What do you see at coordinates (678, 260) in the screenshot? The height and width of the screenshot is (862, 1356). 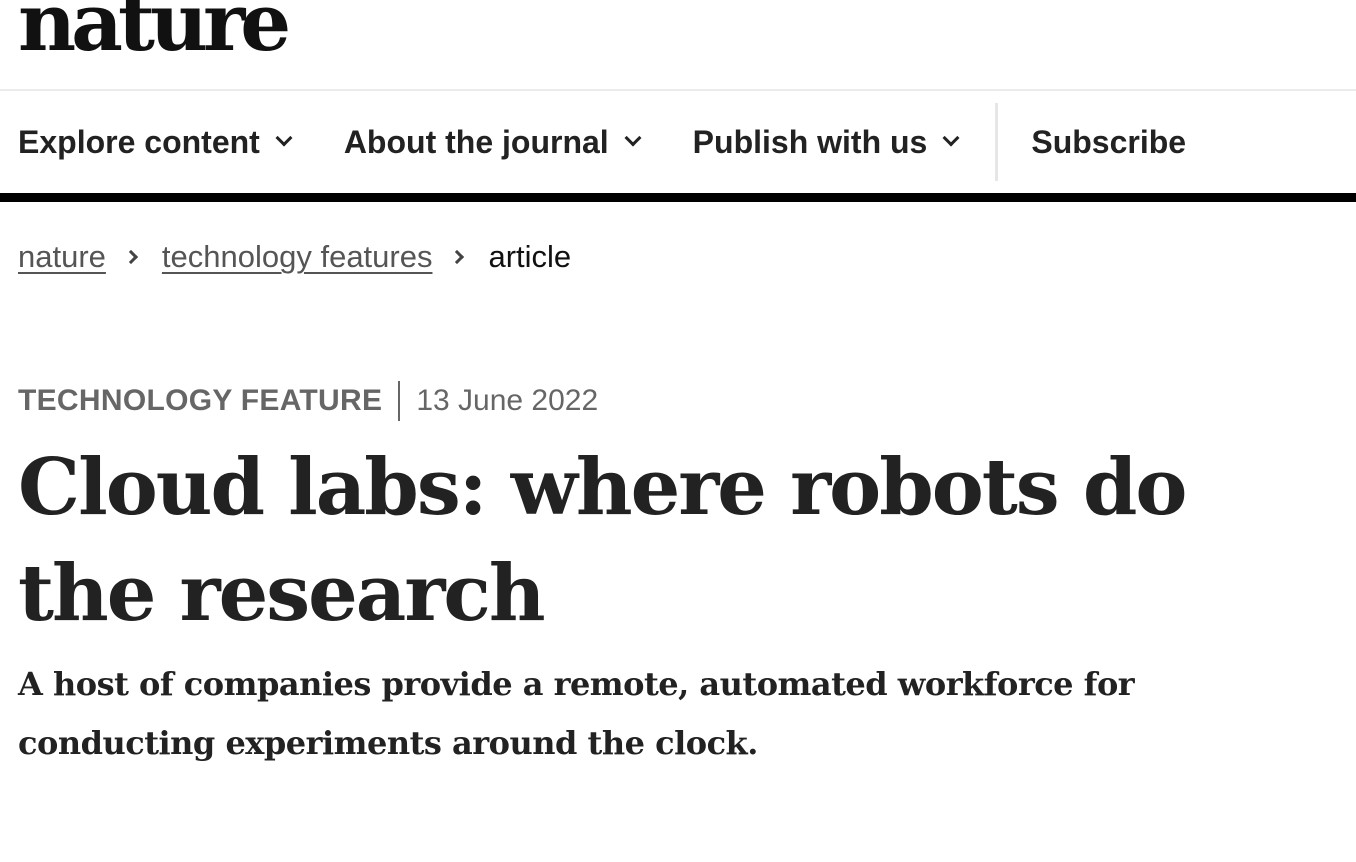 I see `breadcrumb: nature technology features article` at bounding box center [678, 260].